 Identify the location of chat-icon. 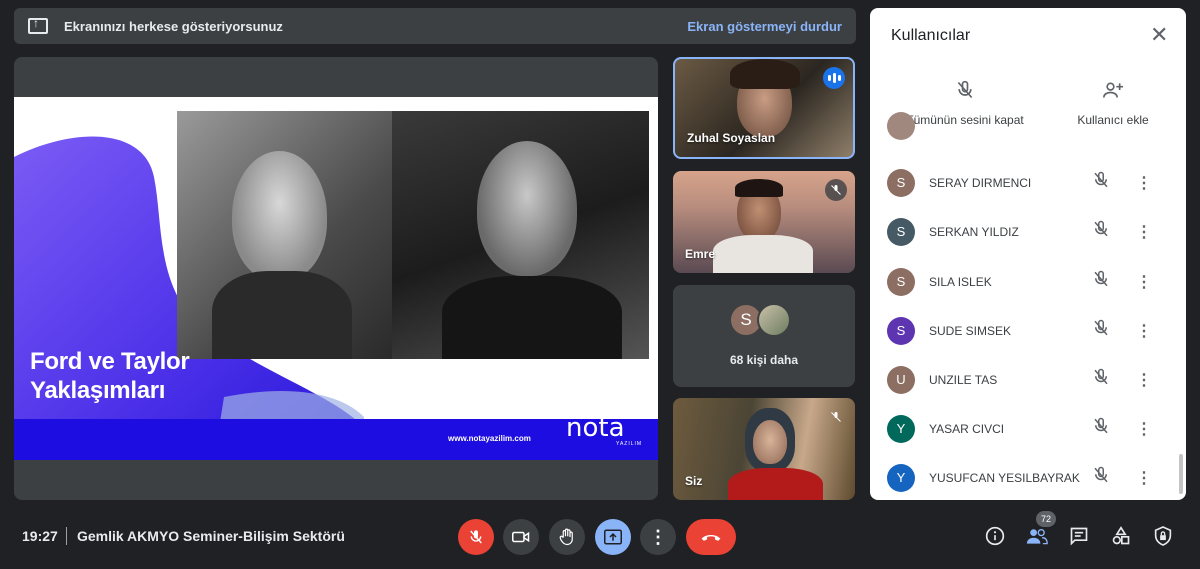
(1079, 536).